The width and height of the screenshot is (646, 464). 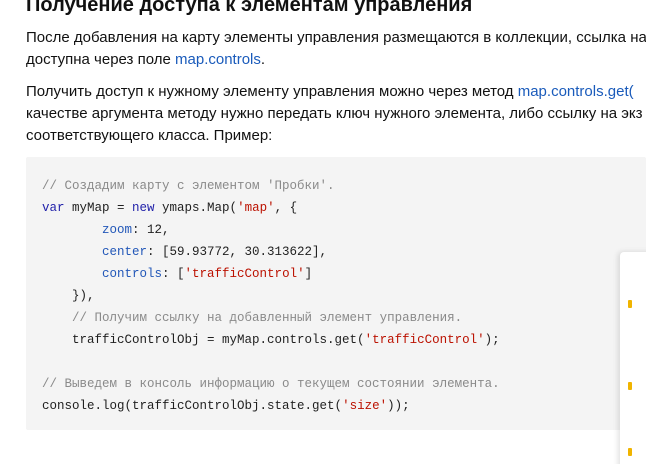 I want to click on code-token: }),, so click(x=83, y=296).